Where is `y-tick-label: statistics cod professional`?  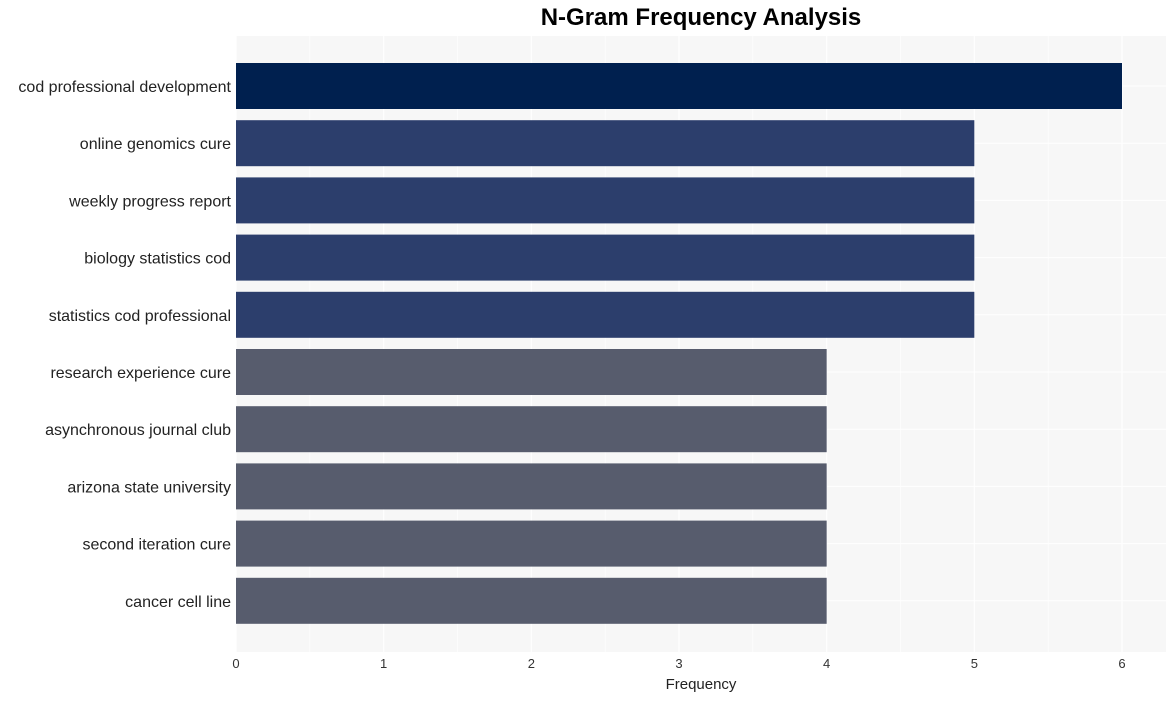
y-tick-label: statistics cod professional is located at coordinates (140, 316).